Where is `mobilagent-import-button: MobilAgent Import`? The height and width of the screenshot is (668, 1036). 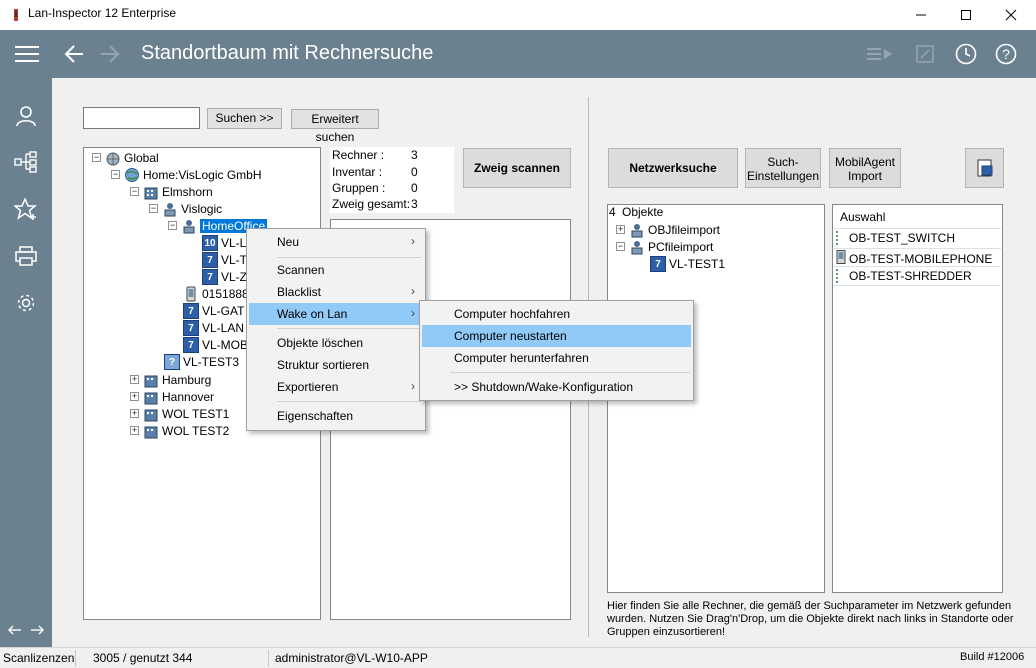
mobilagent-import-button: MobilAgent Import is located at coordinates (865, 168).